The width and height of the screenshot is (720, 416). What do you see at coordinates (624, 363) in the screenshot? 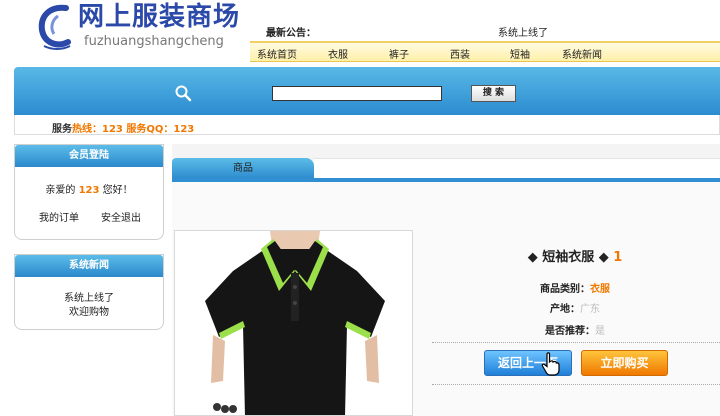
I see `buy-now-button: 立即购买` at bounding box center [624, 363].